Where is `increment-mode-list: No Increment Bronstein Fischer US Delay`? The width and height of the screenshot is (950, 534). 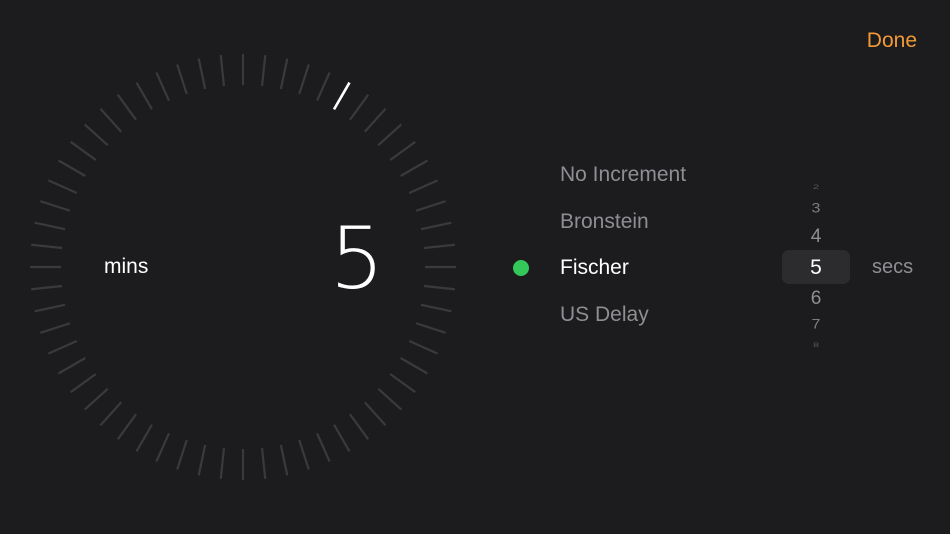
increment-mode-list: No Increment Bronstein Fischer US Delay is located at coordinates (598, 245).